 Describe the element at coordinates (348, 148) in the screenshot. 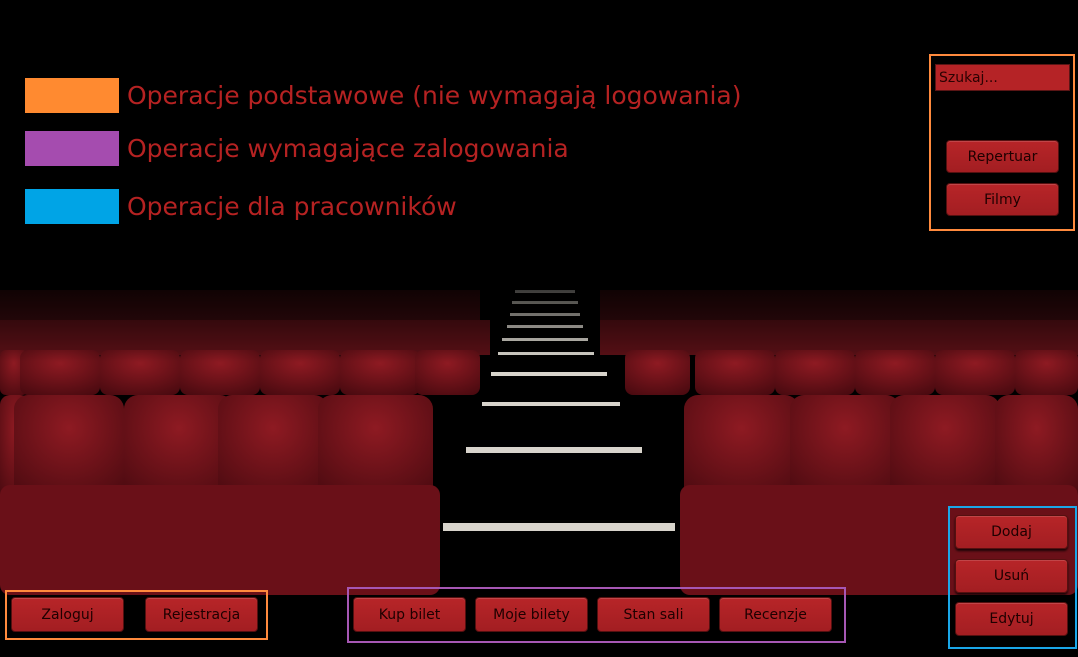

I see `legend-label-logged-in: Operacje wymagające zalogowania` at that location.